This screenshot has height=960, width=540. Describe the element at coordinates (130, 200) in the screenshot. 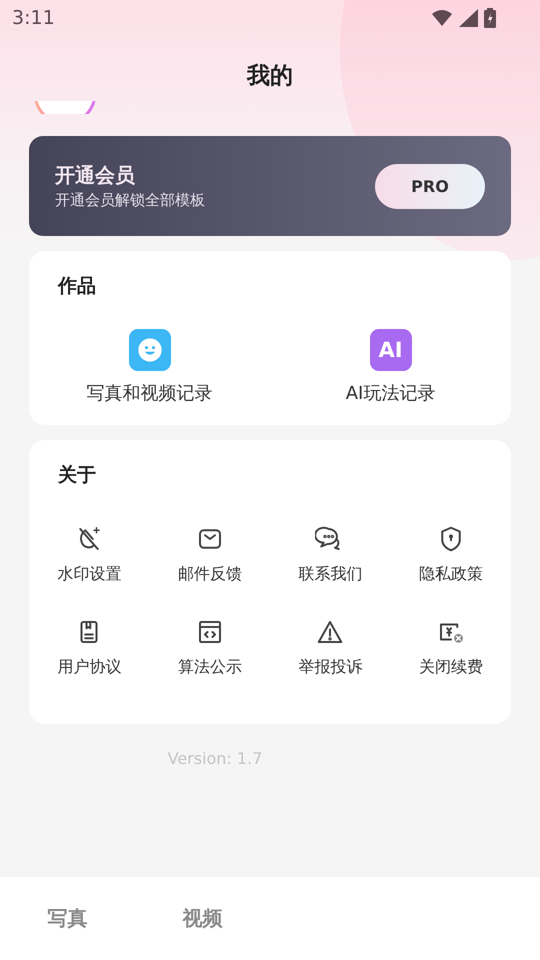

I see `vip-subtitle: 开通会员解锁全部模板` at that location.